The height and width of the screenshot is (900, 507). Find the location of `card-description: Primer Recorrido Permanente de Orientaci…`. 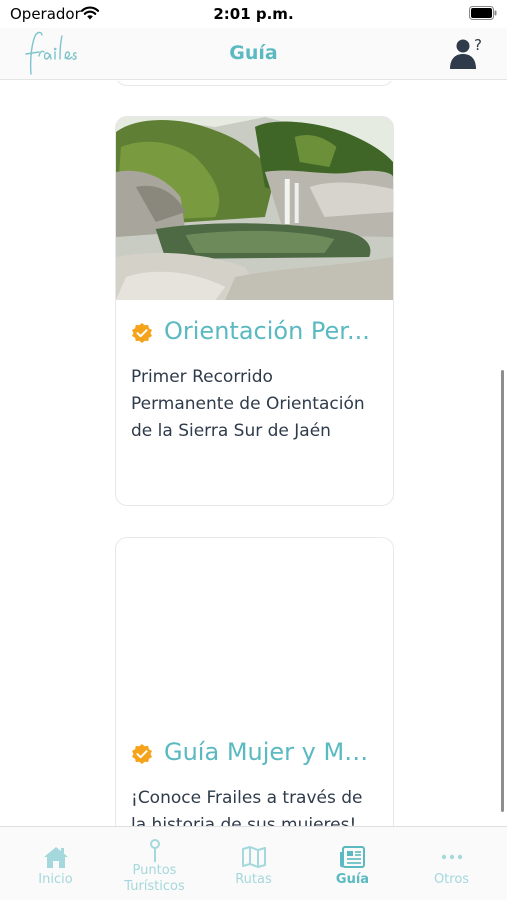

card-description: Primer Recorrido Permanente de Orientaci… is located at coordinates (248, 404).